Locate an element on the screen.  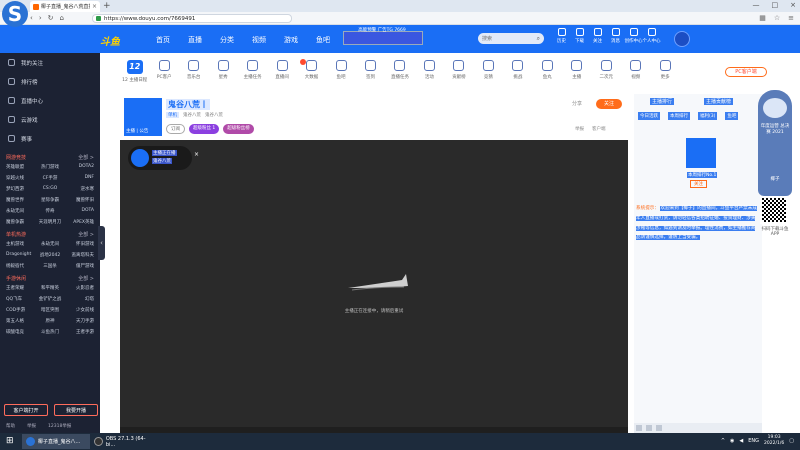
tab-contribution-rank: 主播贡献榜 is located at coordinates (719, 101).